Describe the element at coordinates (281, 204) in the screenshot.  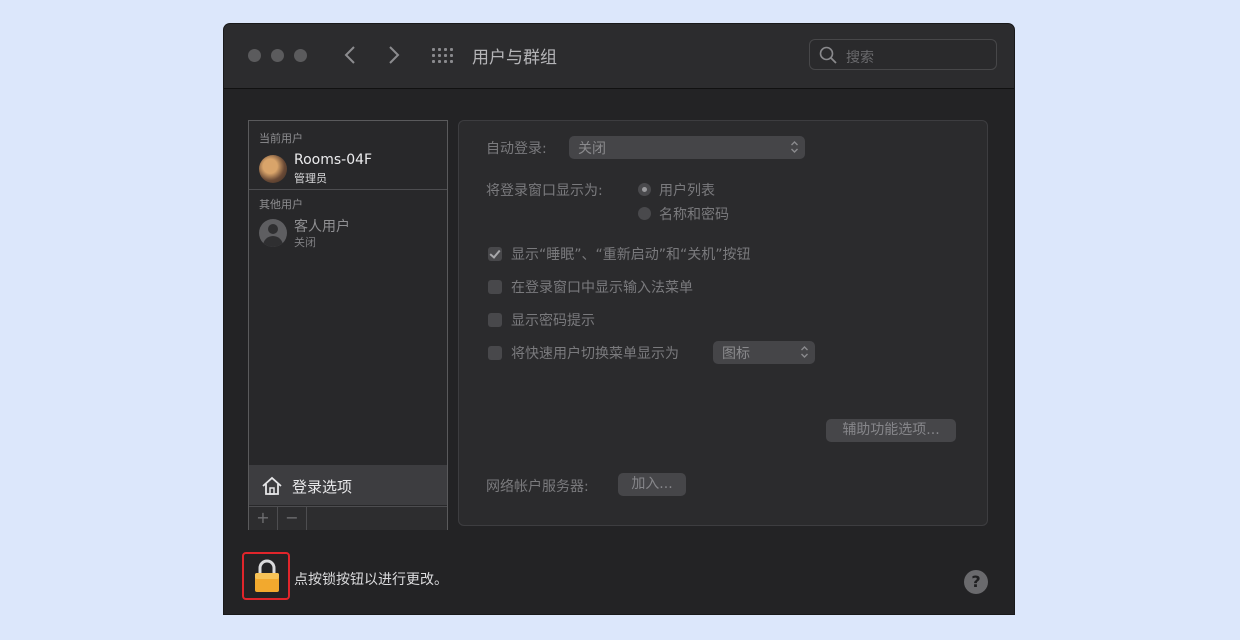
I see `other-users-label: 其他用户` at that location.